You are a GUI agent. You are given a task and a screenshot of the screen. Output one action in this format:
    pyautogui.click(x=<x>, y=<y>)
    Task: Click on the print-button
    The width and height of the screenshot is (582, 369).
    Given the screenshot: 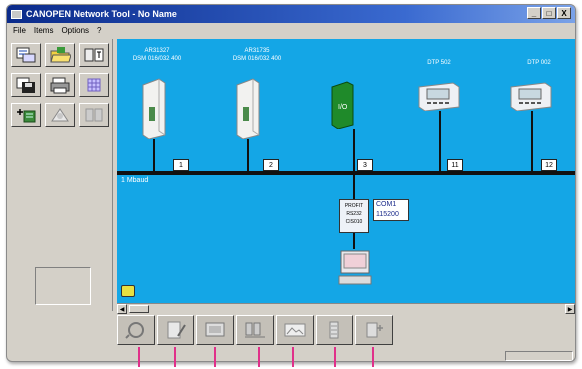 What is the action you would take?
    pyautogui.click(x=60, y=85)
    